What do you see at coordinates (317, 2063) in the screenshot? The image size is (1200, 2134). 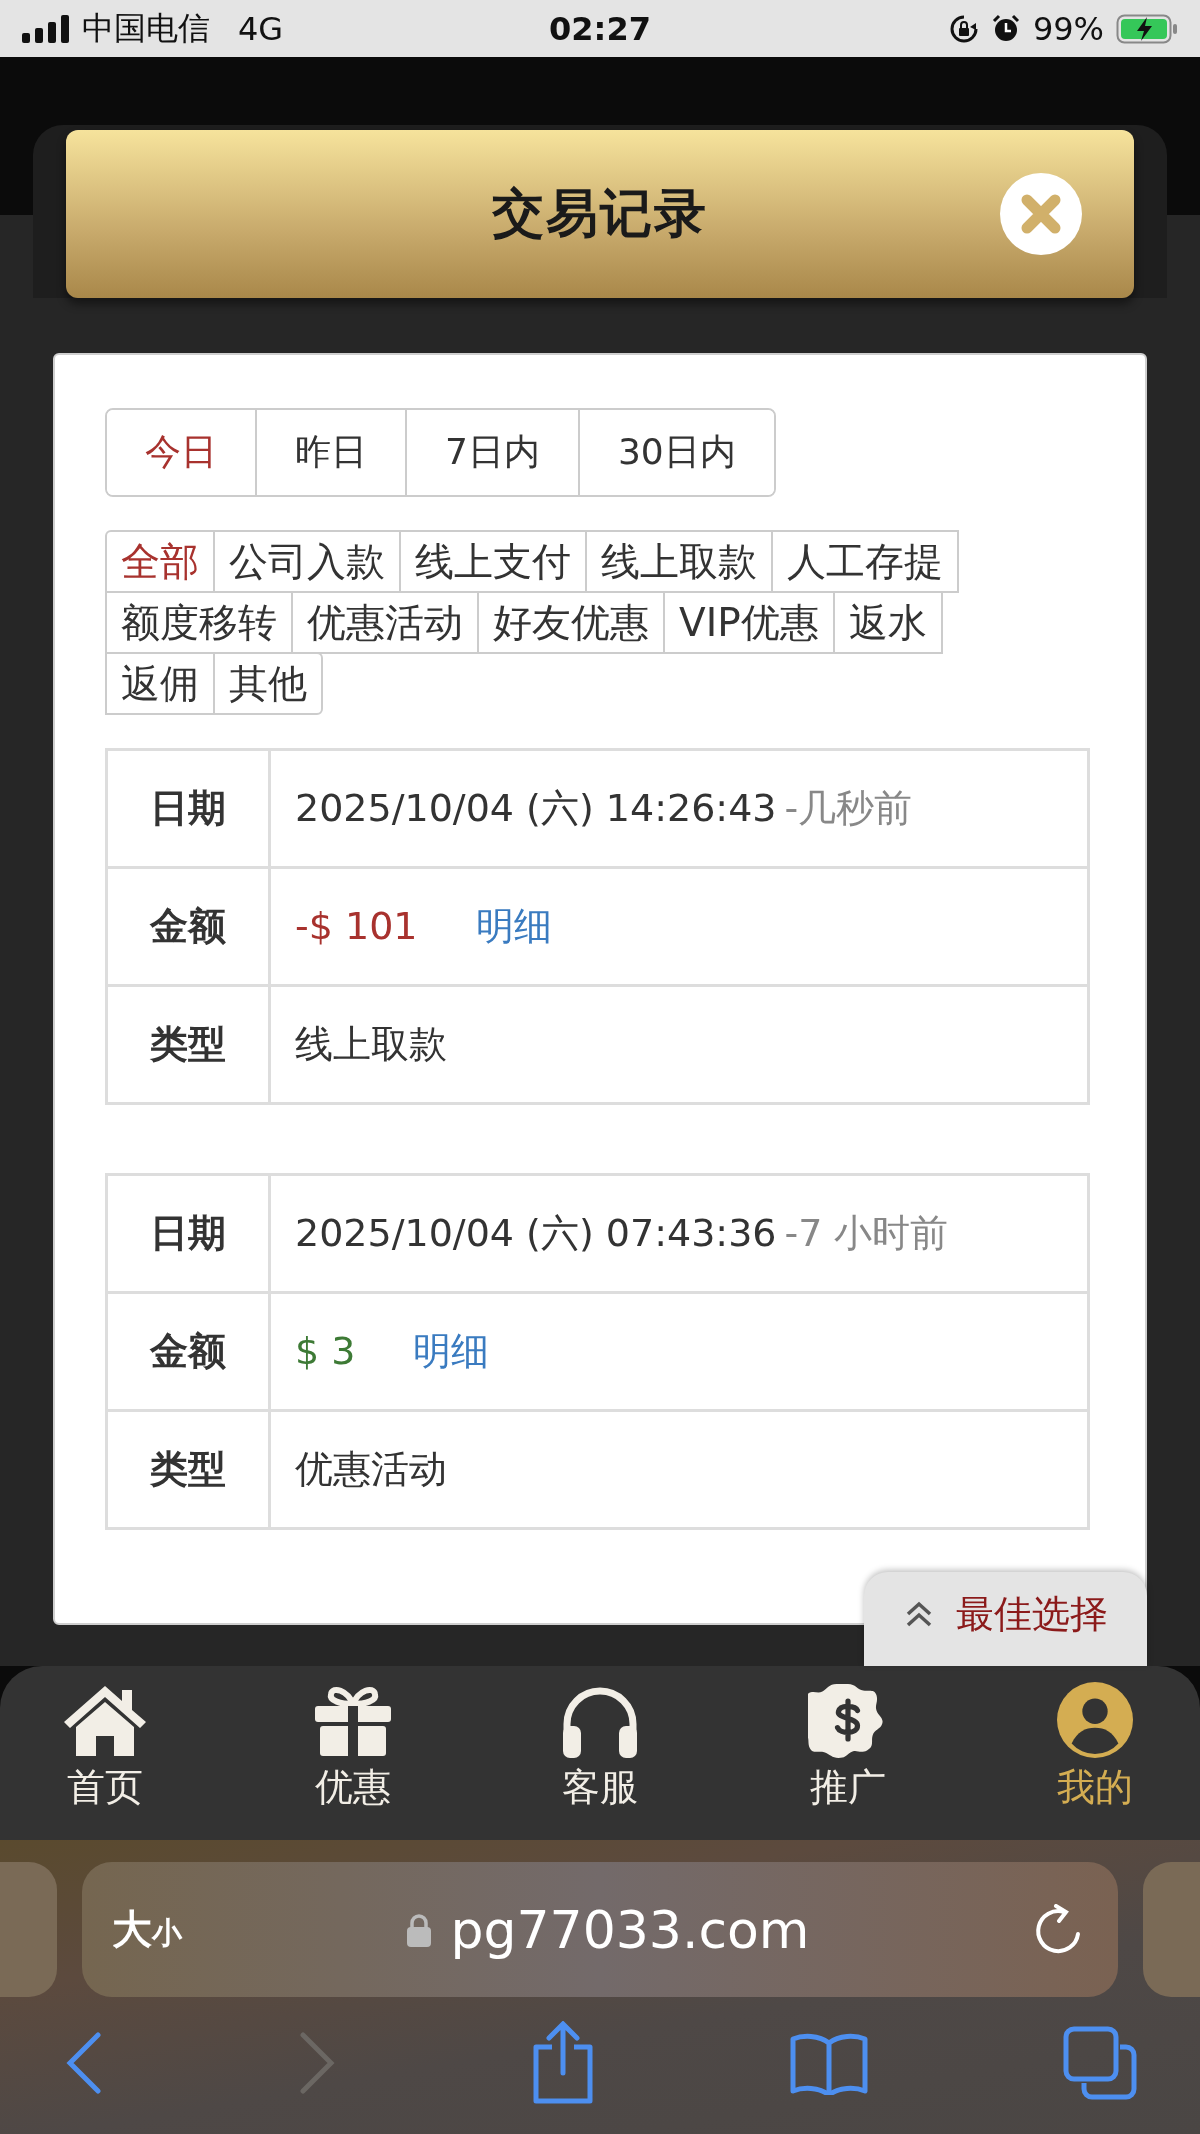 I see `forward-icon` at bounding box center [317, 2063].